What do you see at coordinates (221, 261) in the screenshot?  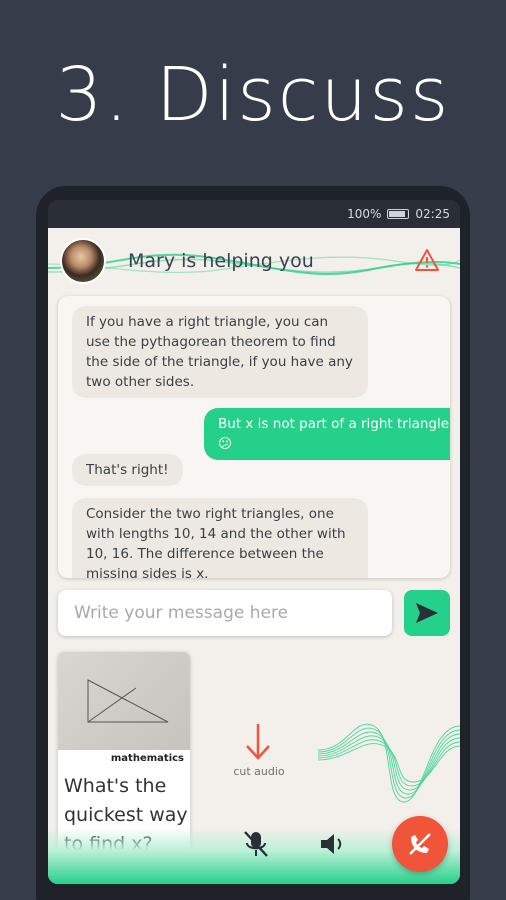 I see `helper-title: Mary is helping you` at bounding box center [221, 261].